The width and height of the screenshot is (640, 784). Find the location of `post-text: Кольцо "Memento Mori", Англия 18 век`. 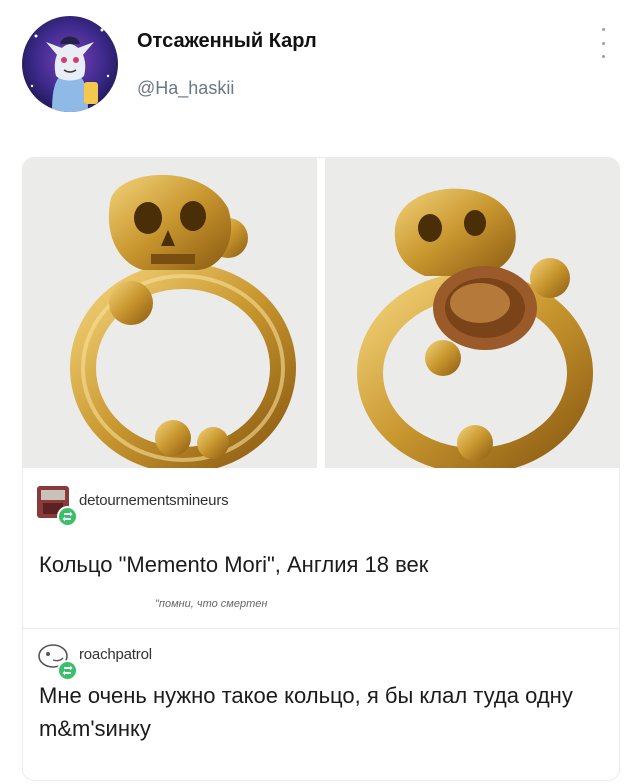

post-text: Кольцо "Memento Mori", Англия 18 век is located at coordinates (234, 564).